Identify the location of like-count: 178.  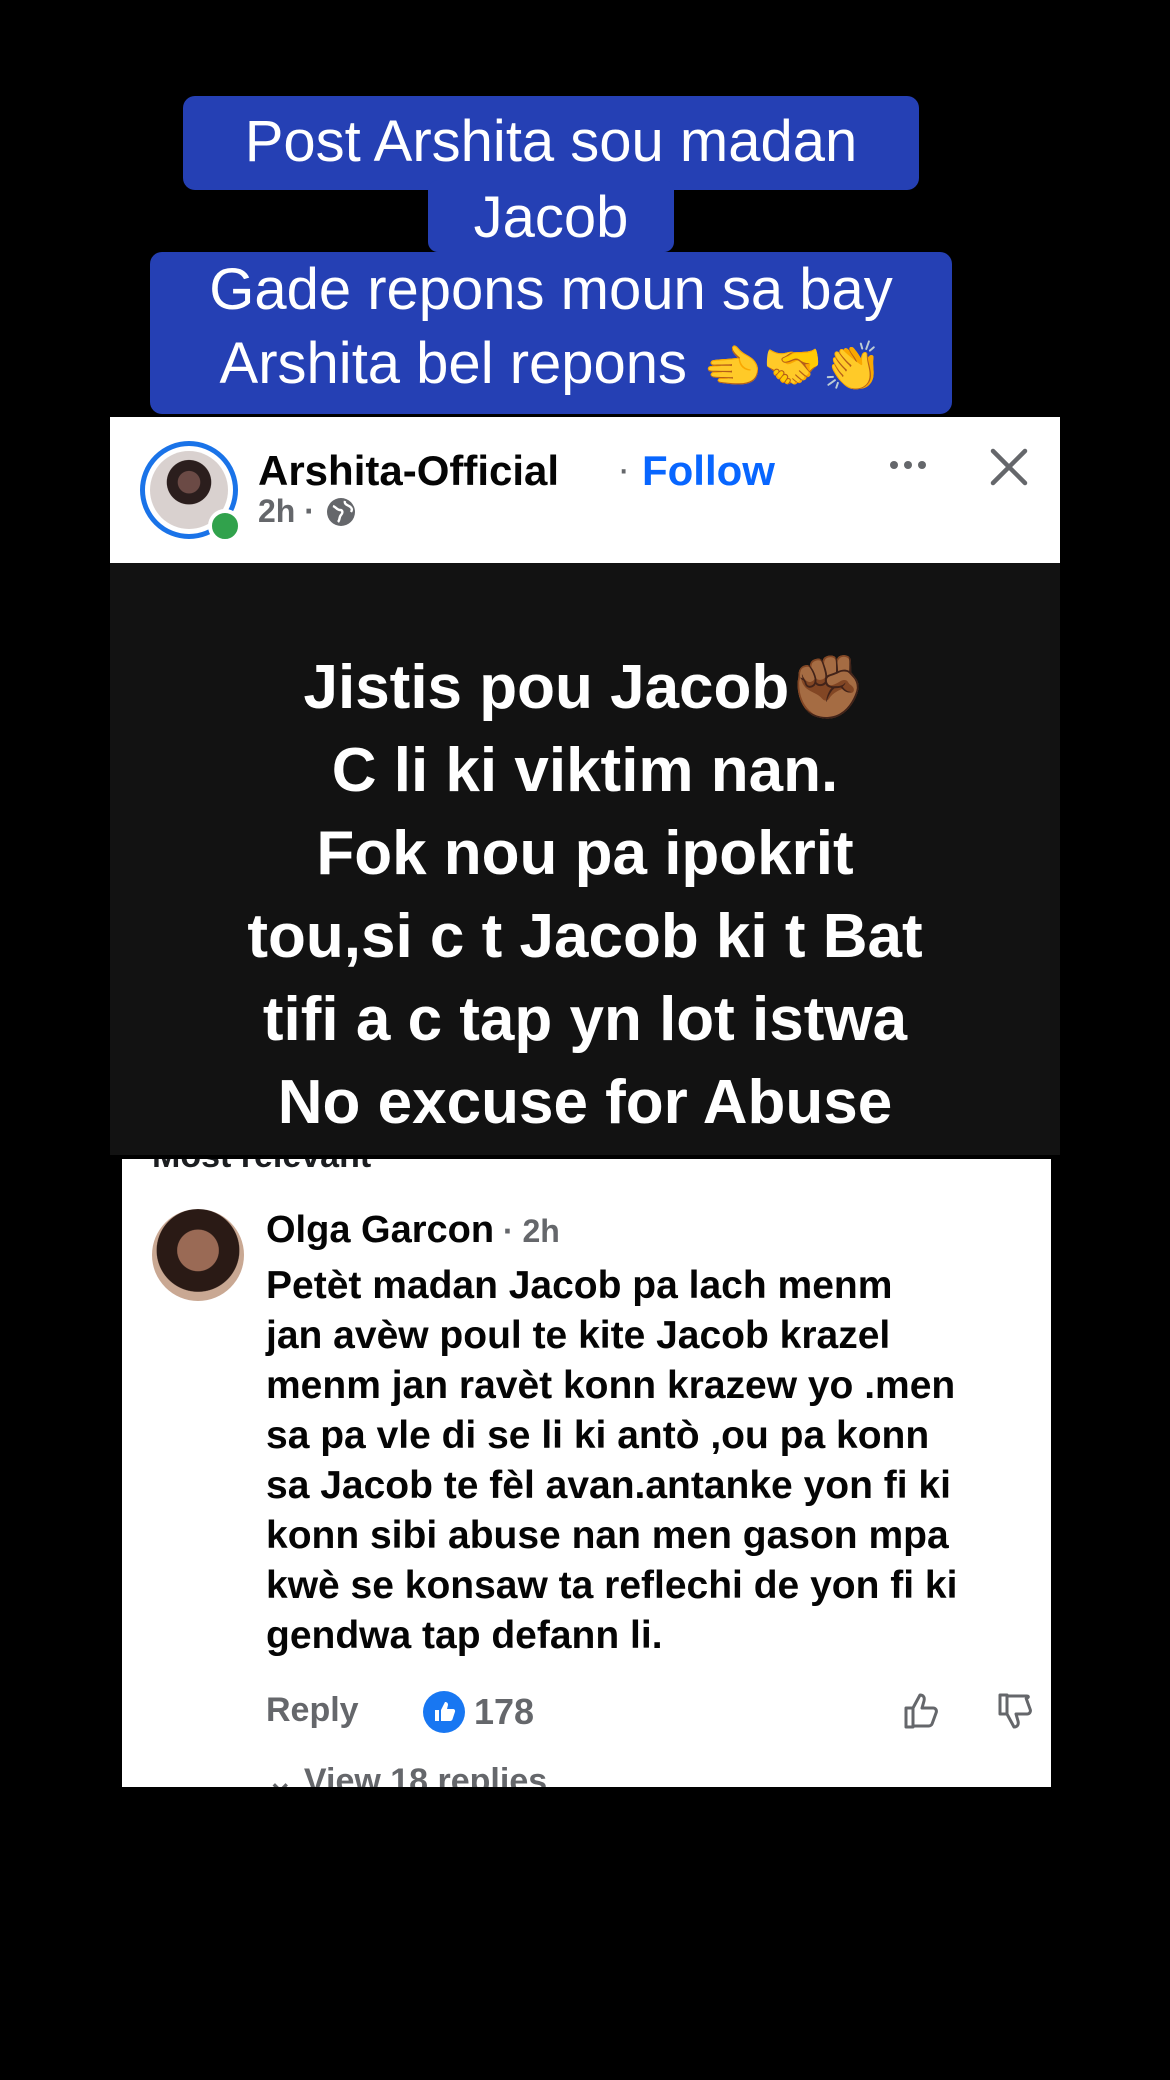
(504, 1712).